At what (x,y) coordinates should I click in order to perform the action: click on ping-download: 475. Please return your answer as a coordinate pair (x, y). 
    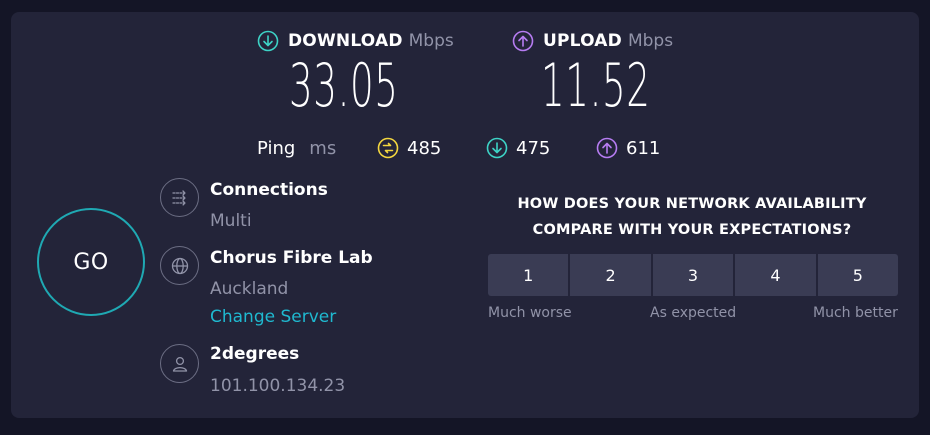
    Looking at the image, I should click on (518, 148).